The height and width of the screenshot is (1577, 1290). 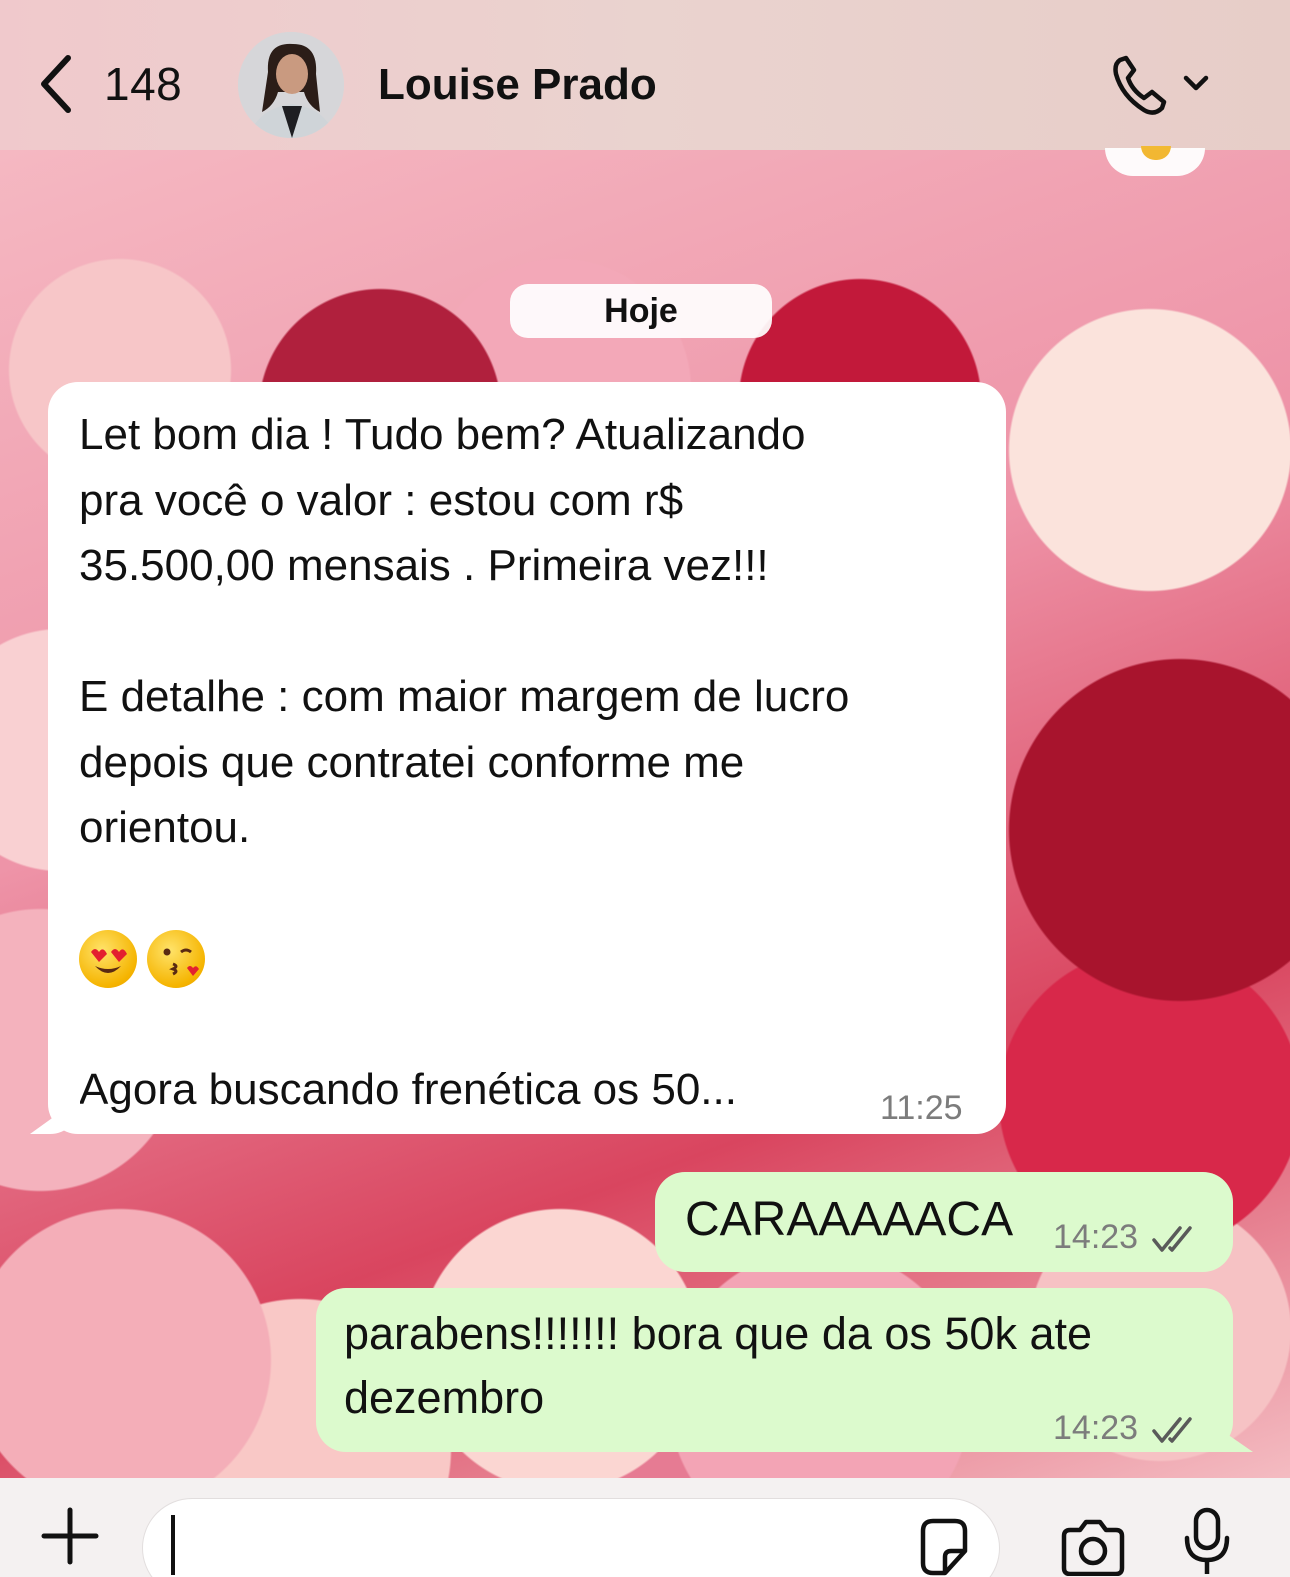 I want to click on camera-button, so click(x=1093, y=1546).